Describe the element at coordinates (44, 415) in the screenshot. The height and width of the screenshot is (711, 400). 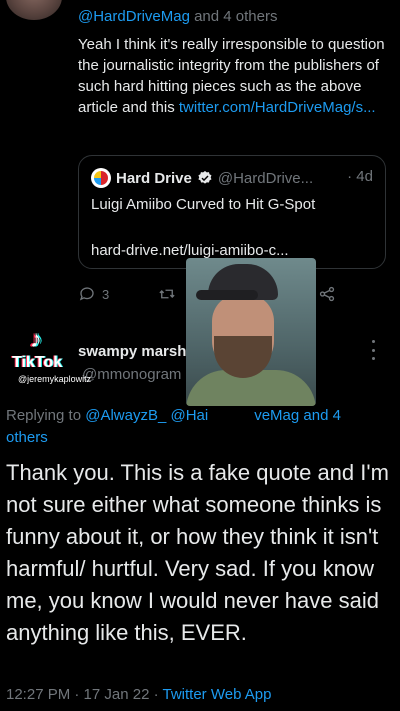
I see `replying-prefix: Replying to` at that location.